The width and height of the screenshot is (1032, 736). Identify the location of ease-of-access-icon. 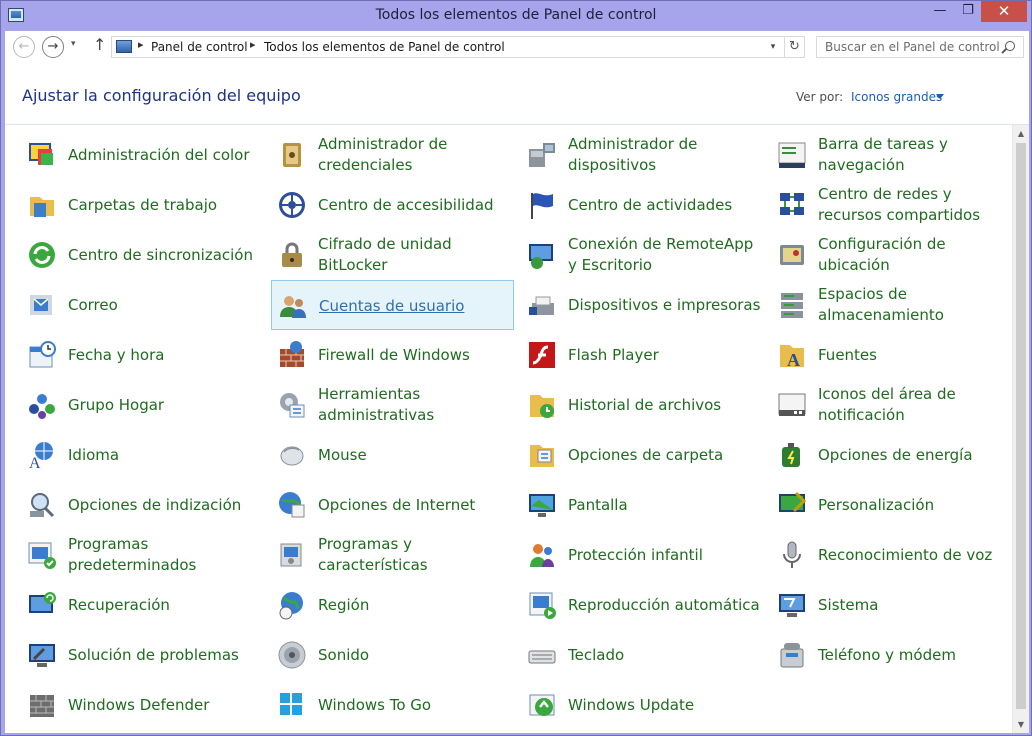
(292, 205).